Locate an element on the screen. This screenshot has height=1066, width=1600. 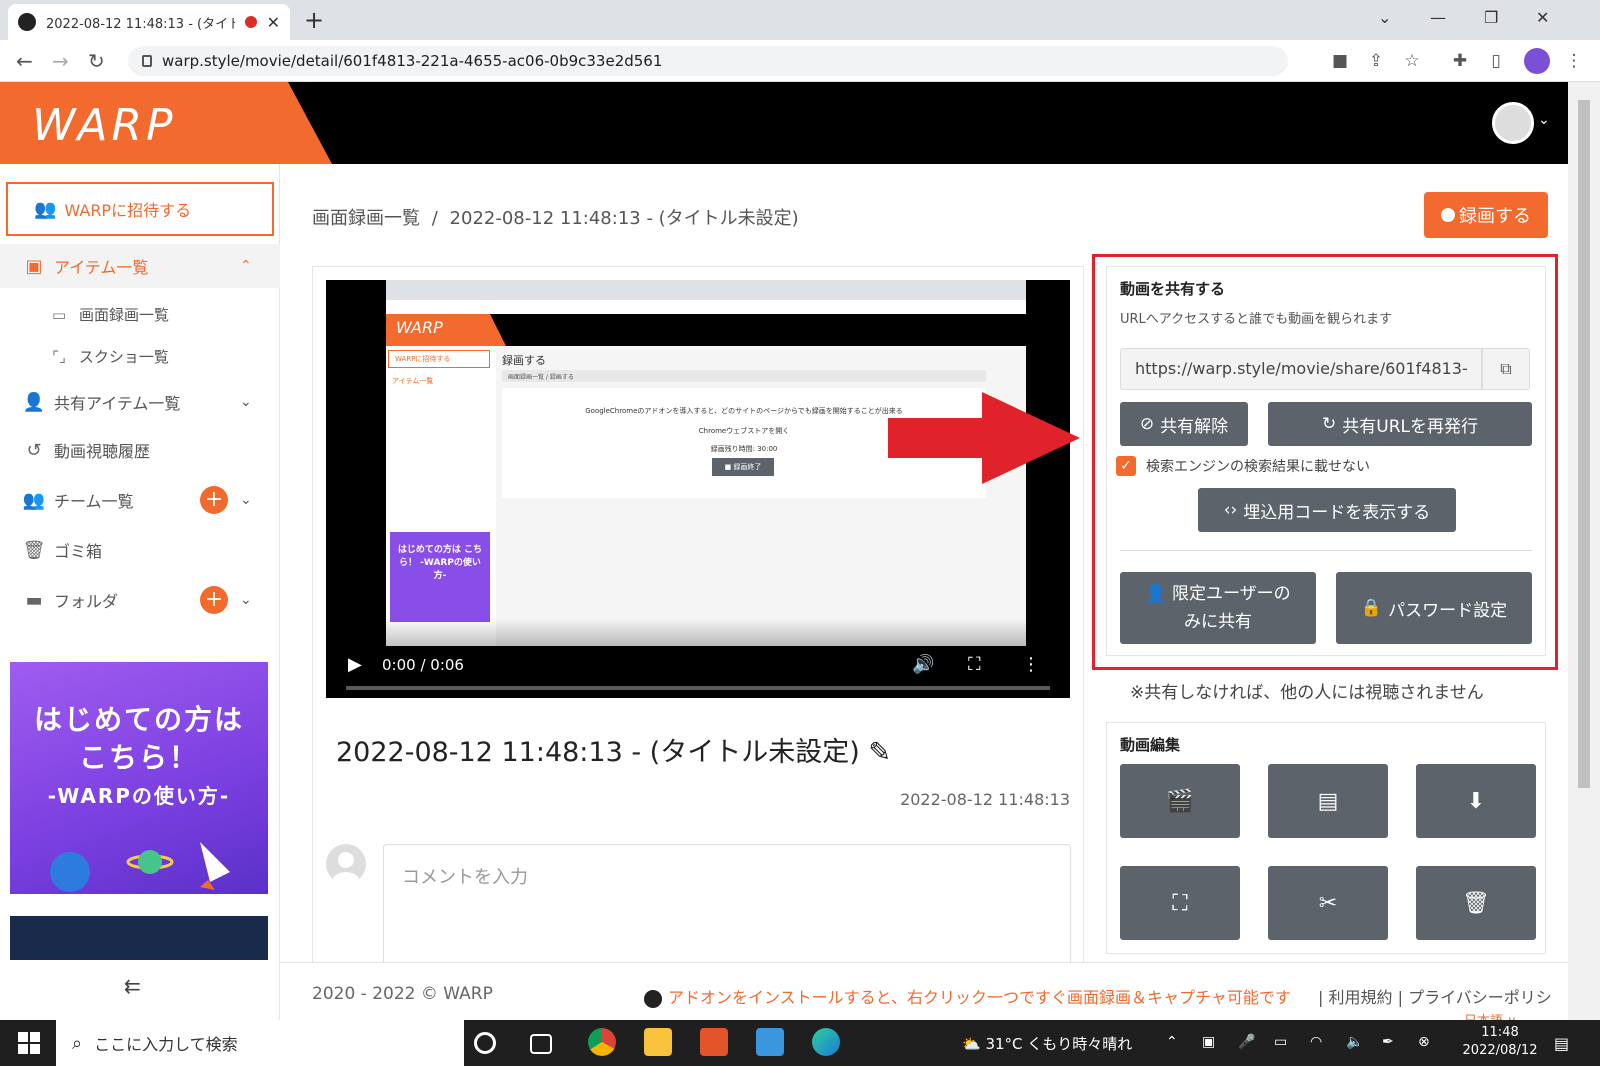
extensions-icon: ✚ is located at coordinates (1460, 61).